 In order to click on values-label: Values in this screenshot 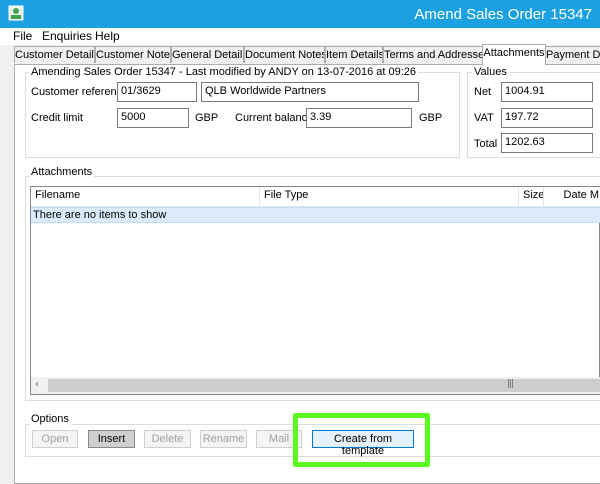, I will do `click(490, 72)`.